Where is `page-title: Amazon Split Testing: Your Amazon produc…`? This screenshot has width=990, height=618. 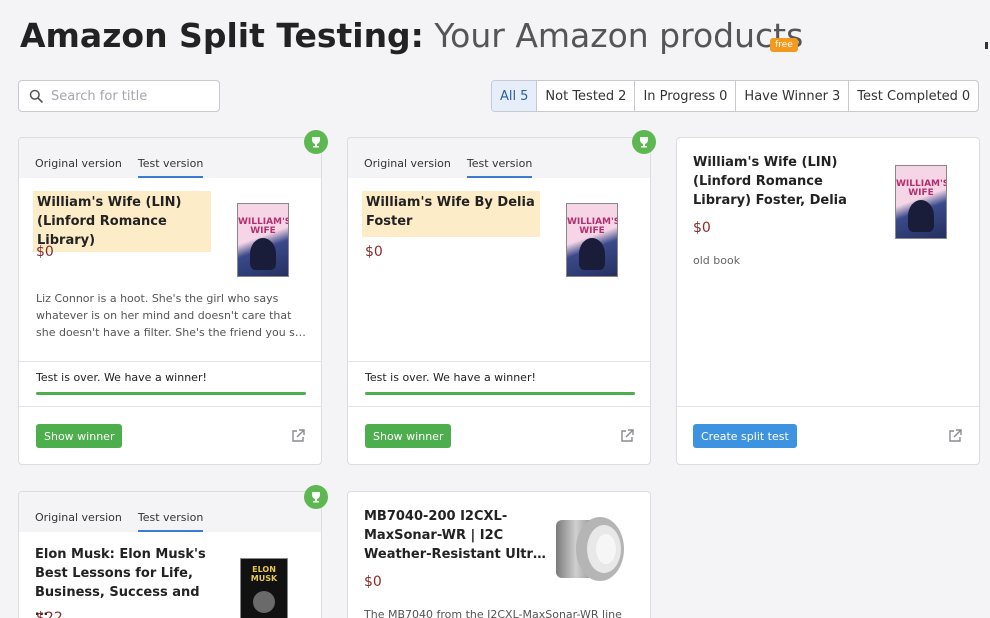
page-title: Amazon Split Testing: Your Amazon produc… is located at coordinates (411, 36).